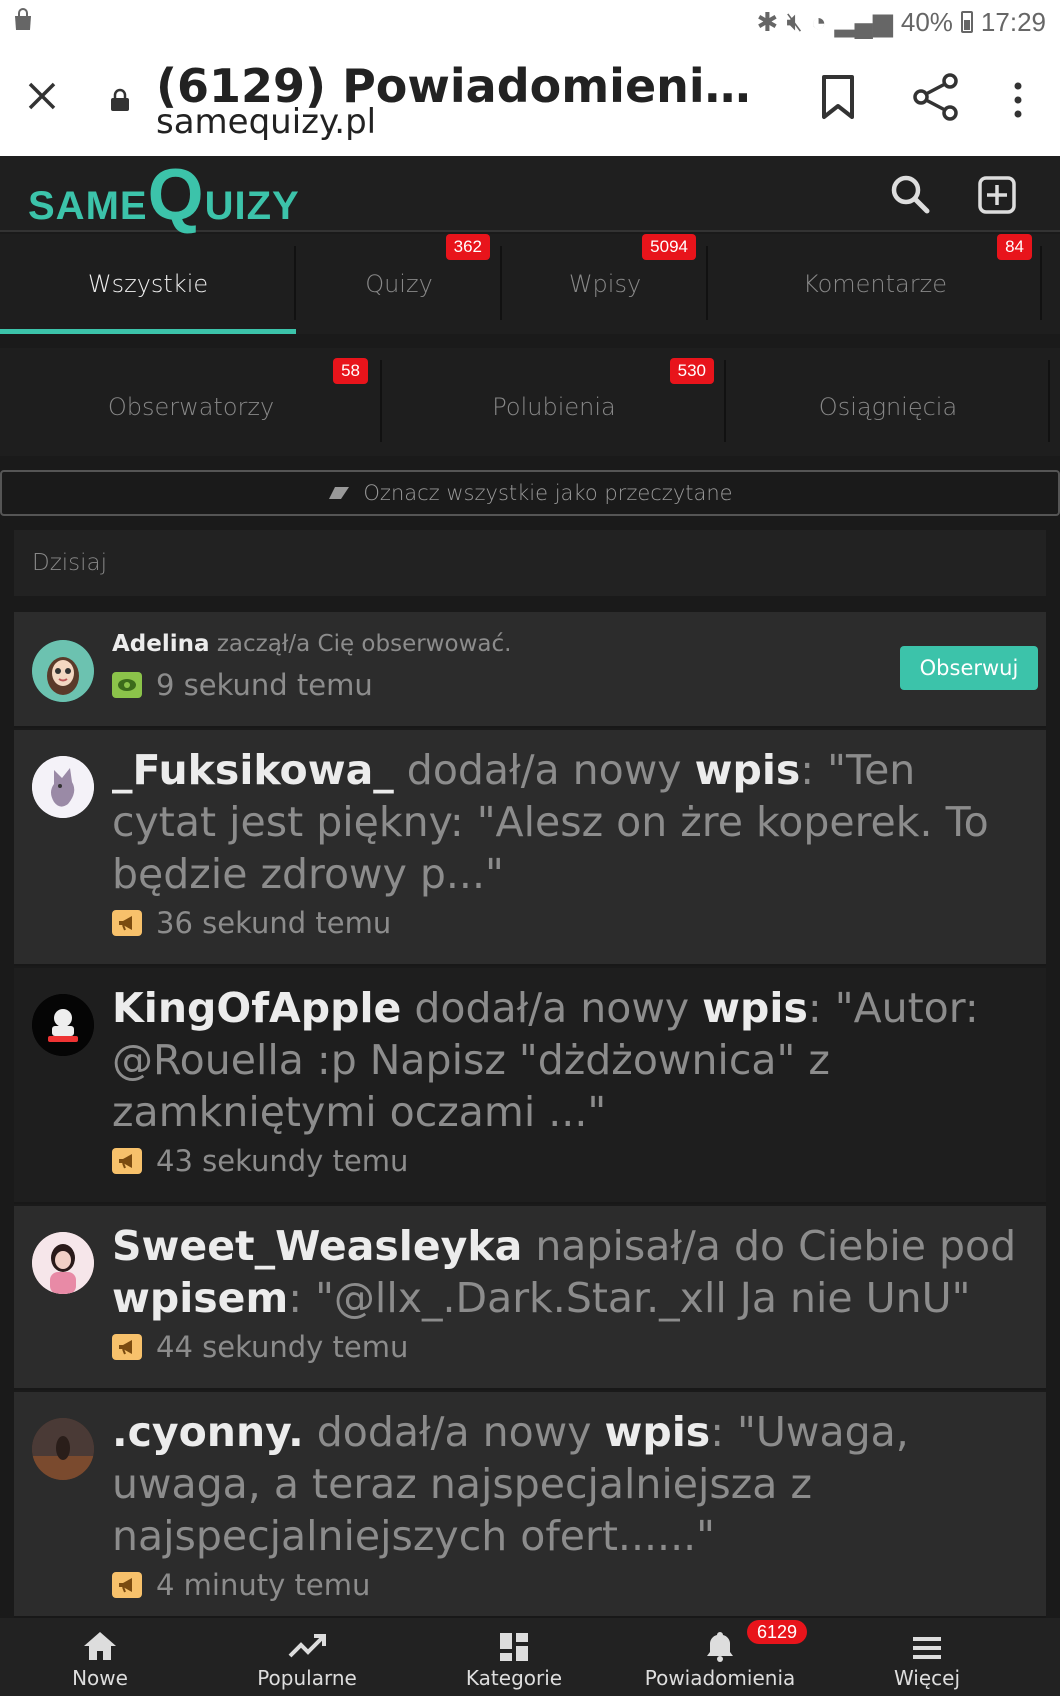 The height and width of the screenshot is (1696, 1060). I want to click on nav-wiecej: Więcej, so click(927, 1657).